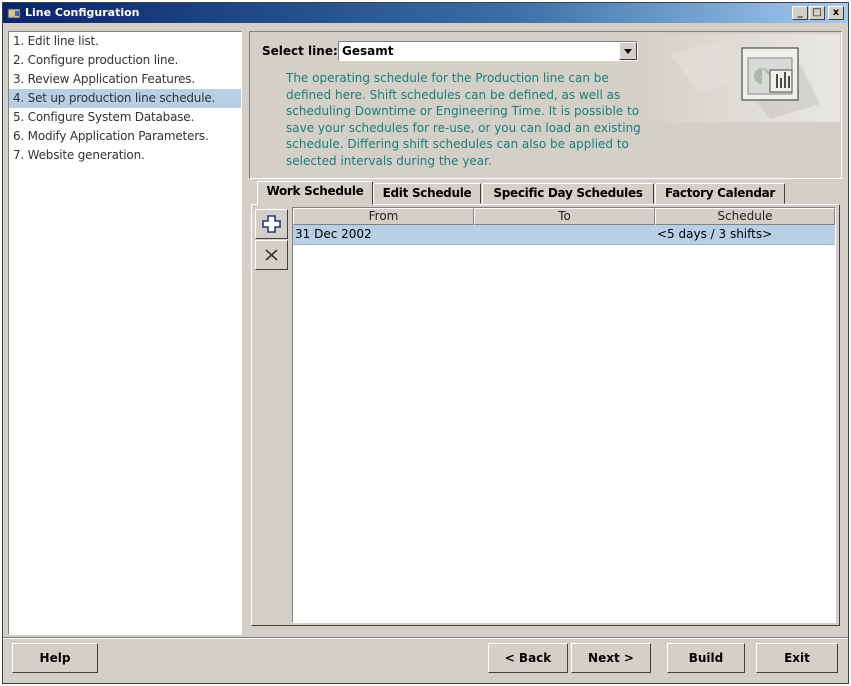 The image size is (851, 686). What do you see at coordinates (125, 41) in the screenshot?
I see `step-item-edit-line-list: 1. Edit line list.` at bounding box center [125, 41].